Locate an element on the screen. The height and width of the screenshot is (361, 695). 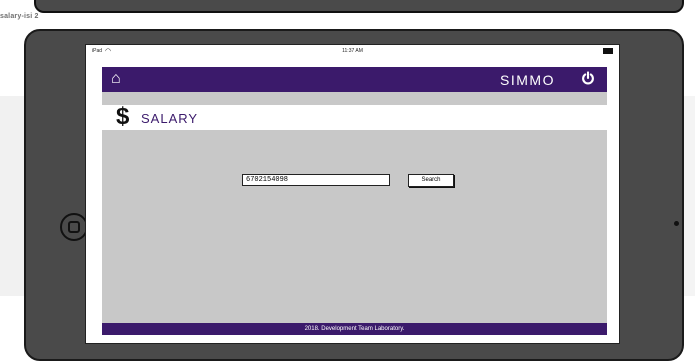
gray-strip is located at coordinates (354, 98).